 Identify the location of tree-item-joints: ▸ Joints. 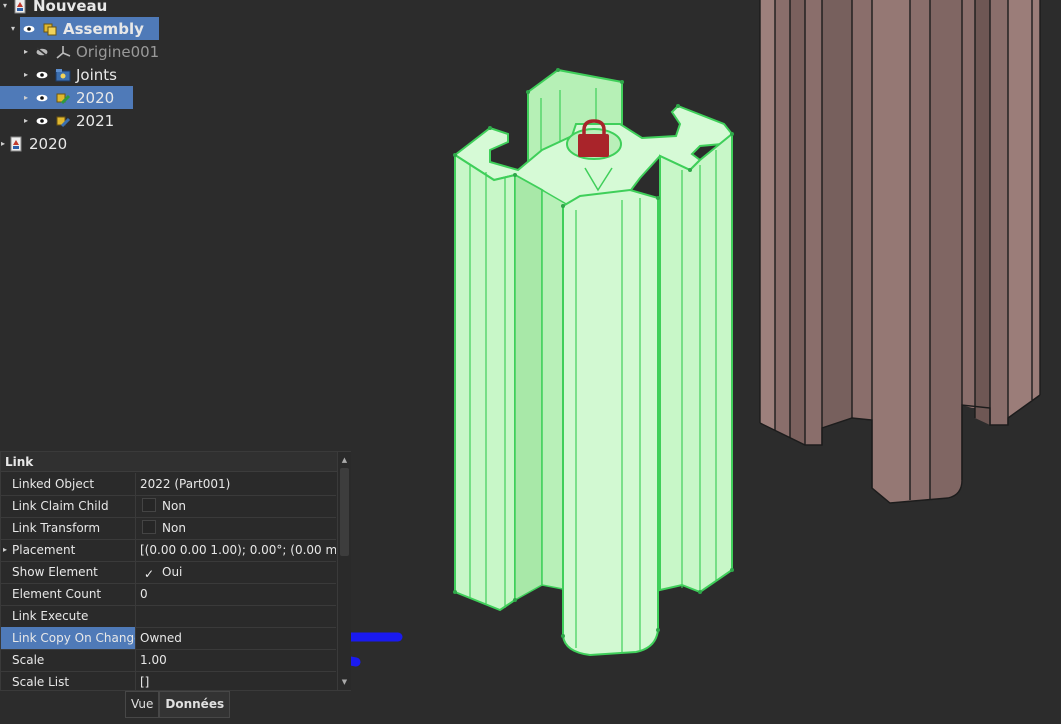
(69, 74).